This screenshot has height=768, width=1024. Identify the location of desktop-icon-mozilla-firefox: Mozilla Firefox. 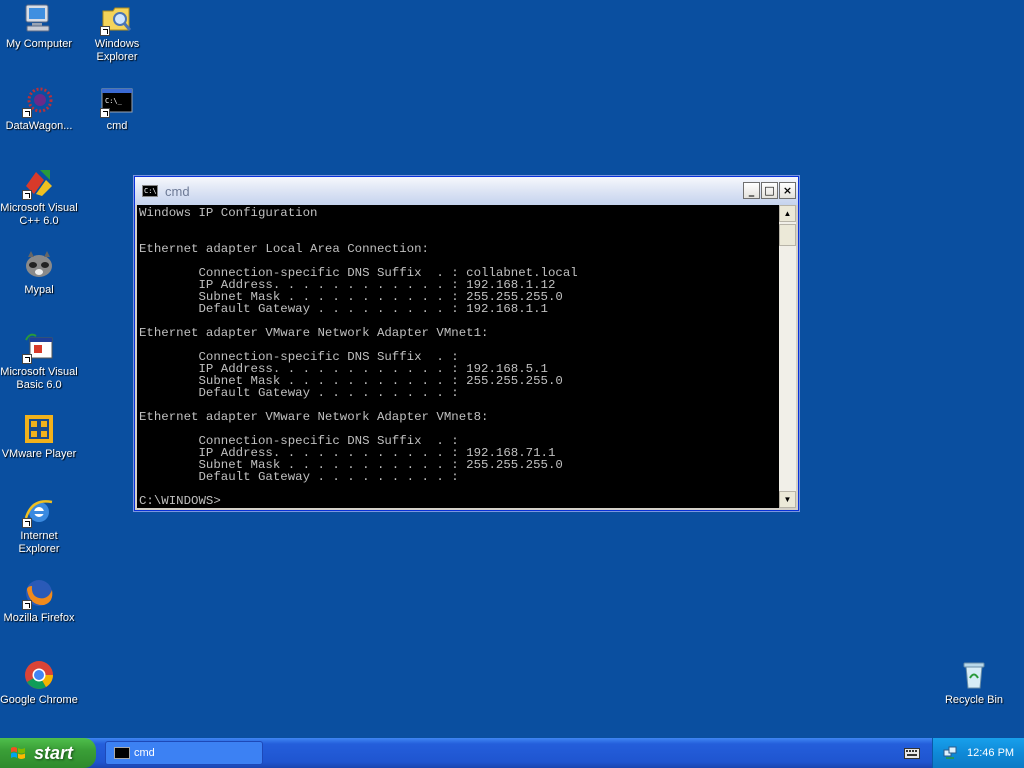
(39, 600).